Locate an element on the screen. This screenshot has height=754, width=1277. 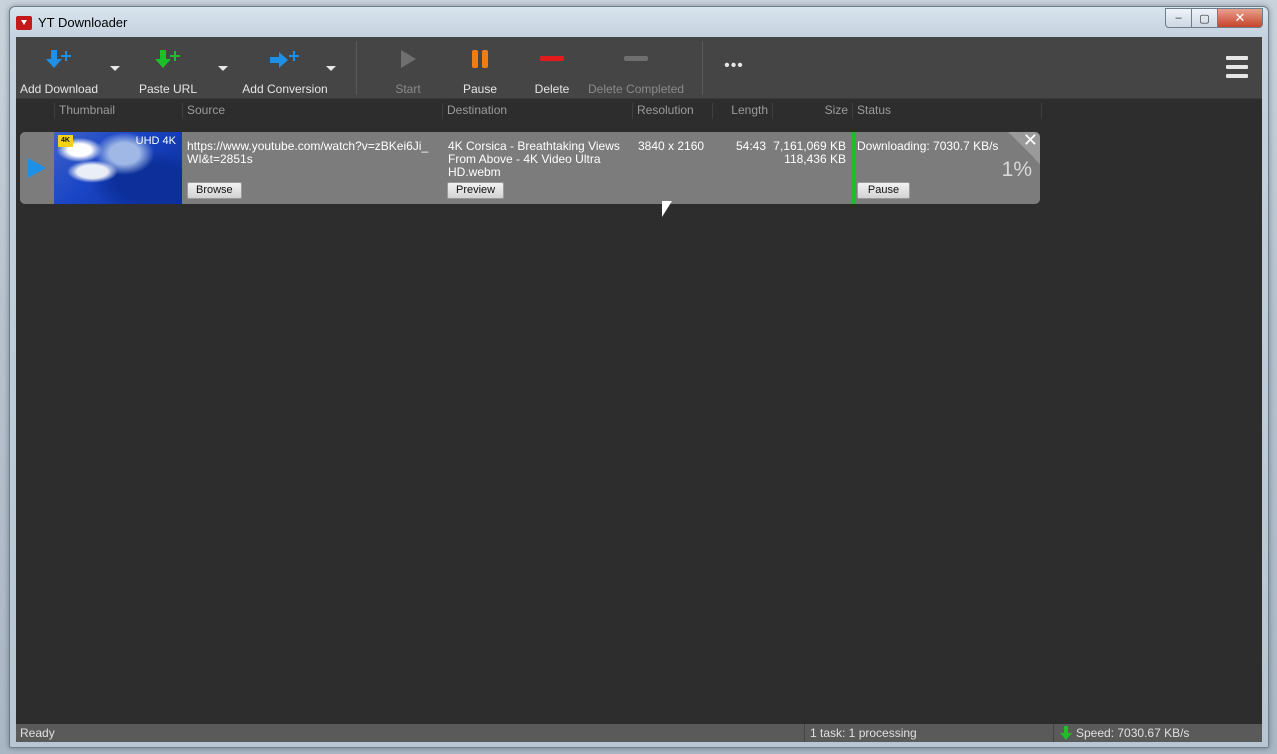
hamburger-menu-icon is located at coordinates (1237, 67).